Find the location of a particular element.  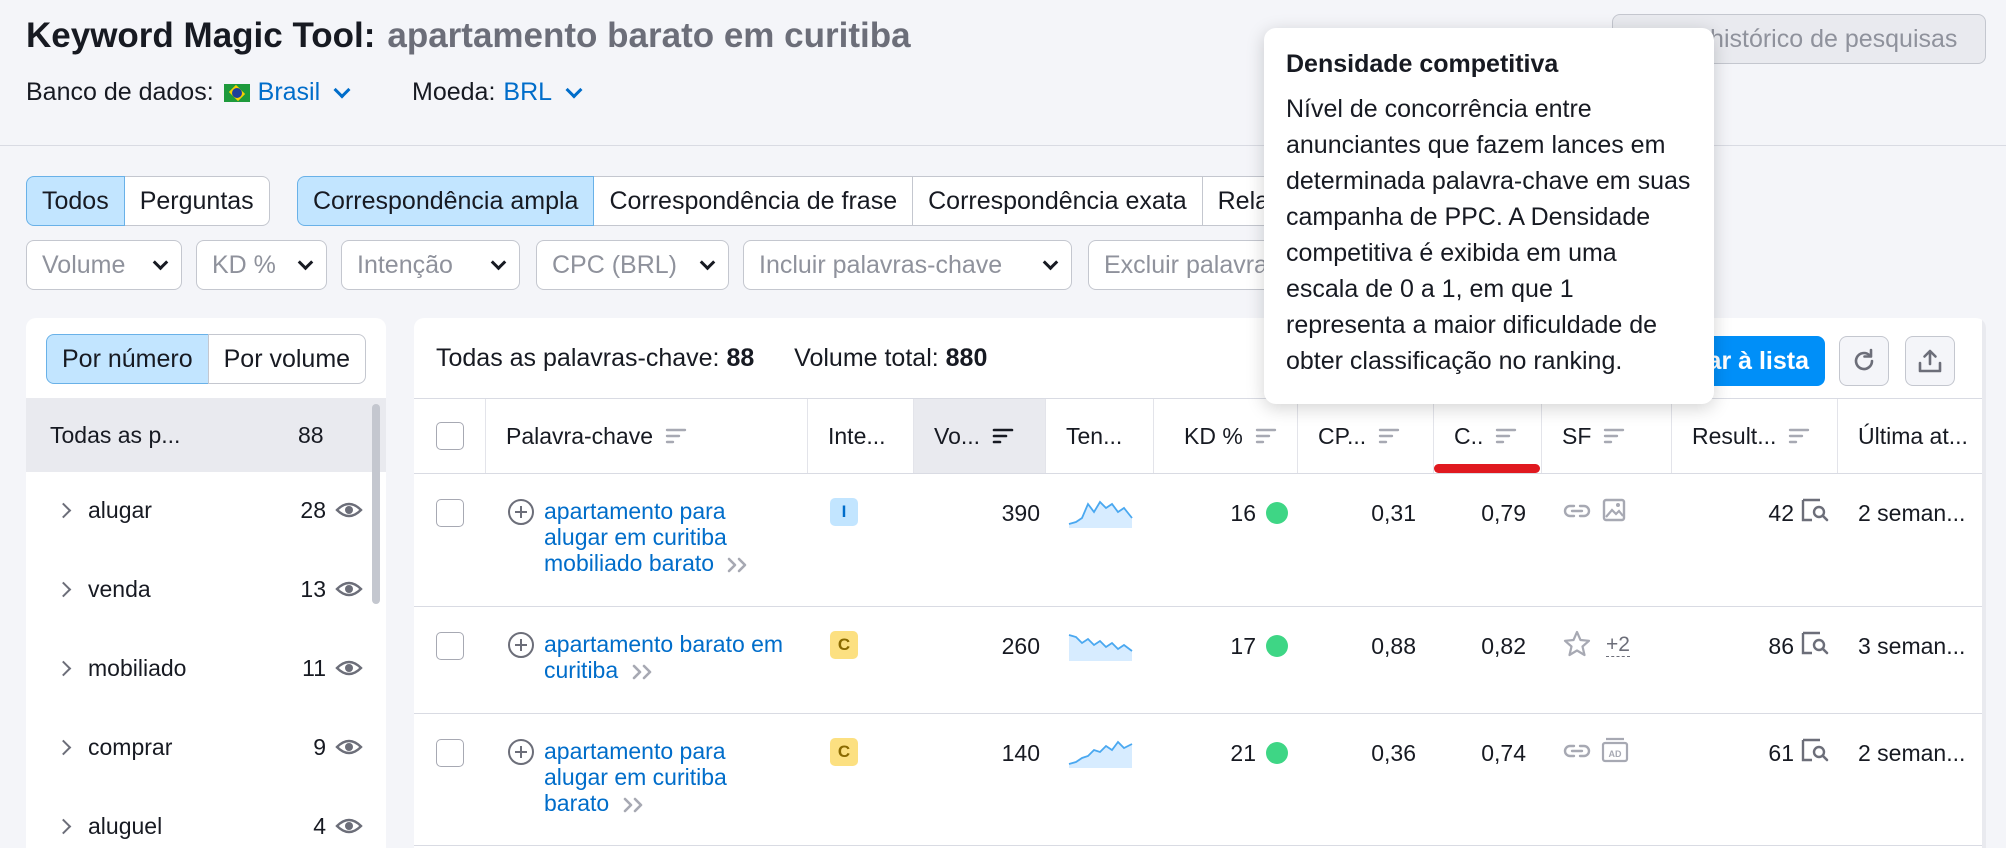

group-item: mobiliado 11 is located at coordinates (201, 668).